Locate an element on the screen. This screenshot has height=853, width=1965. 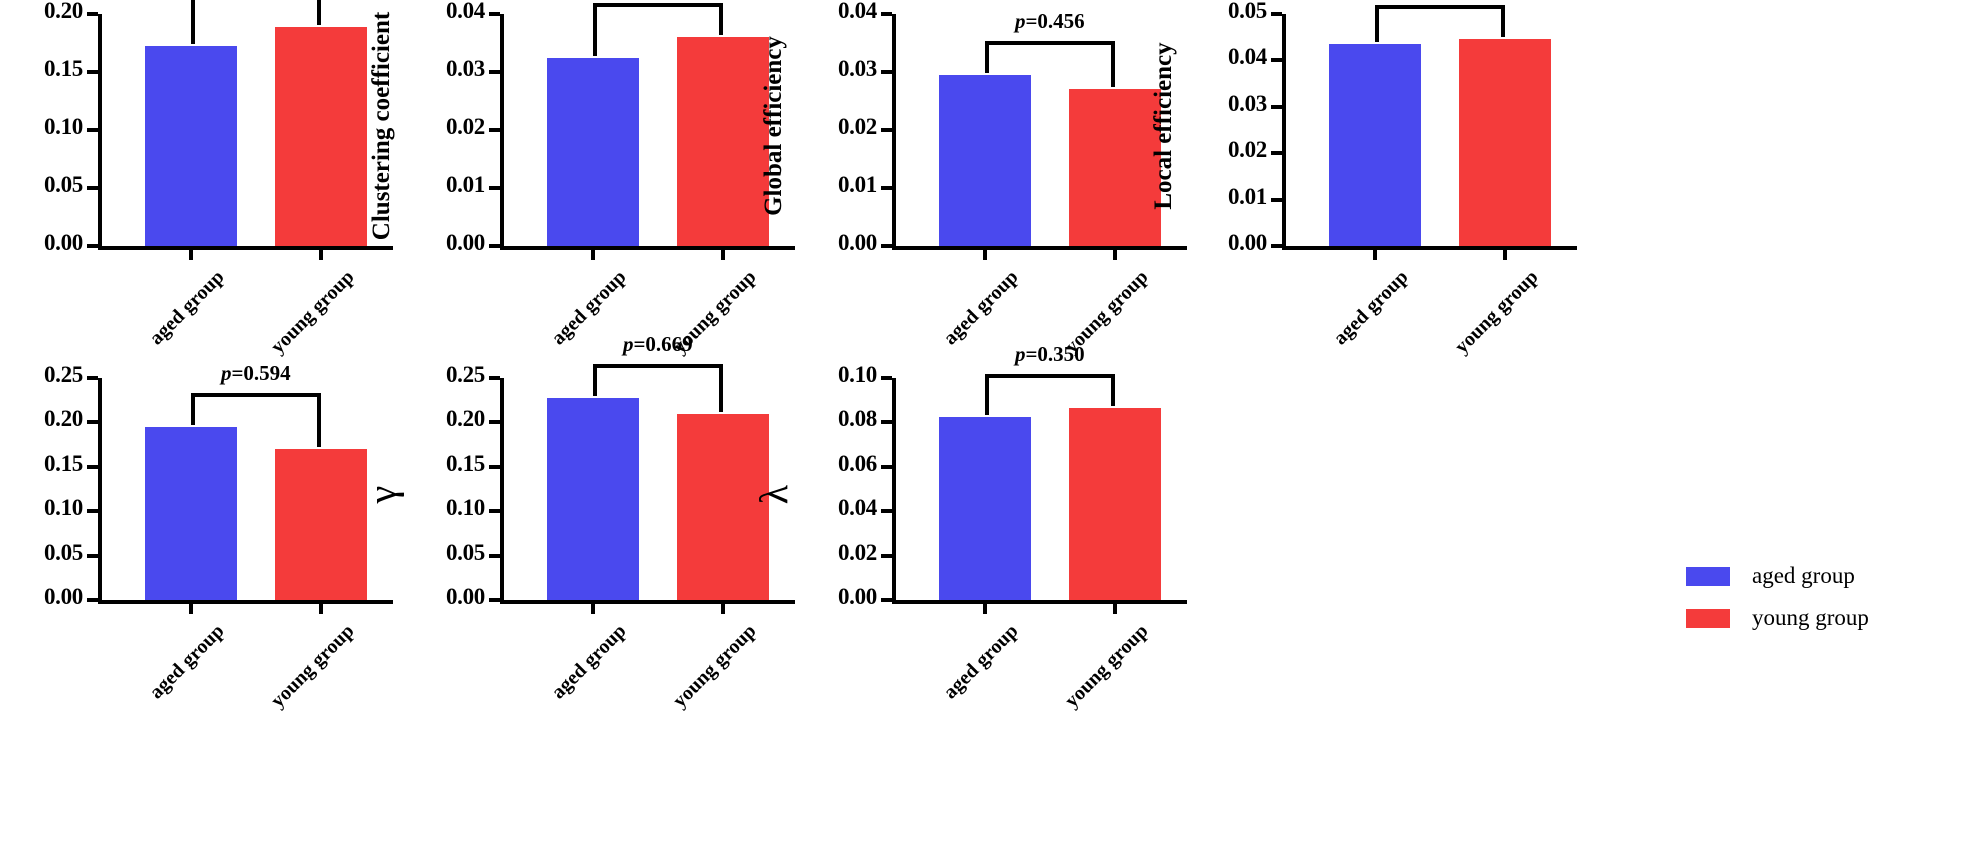
y-axis-title: λ is located at coordinates (774, 494).